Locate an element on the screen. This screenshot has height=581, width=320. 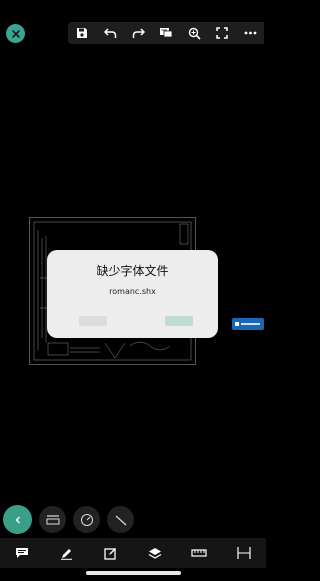
dialog-button-left is located at coordinates (93, 321).